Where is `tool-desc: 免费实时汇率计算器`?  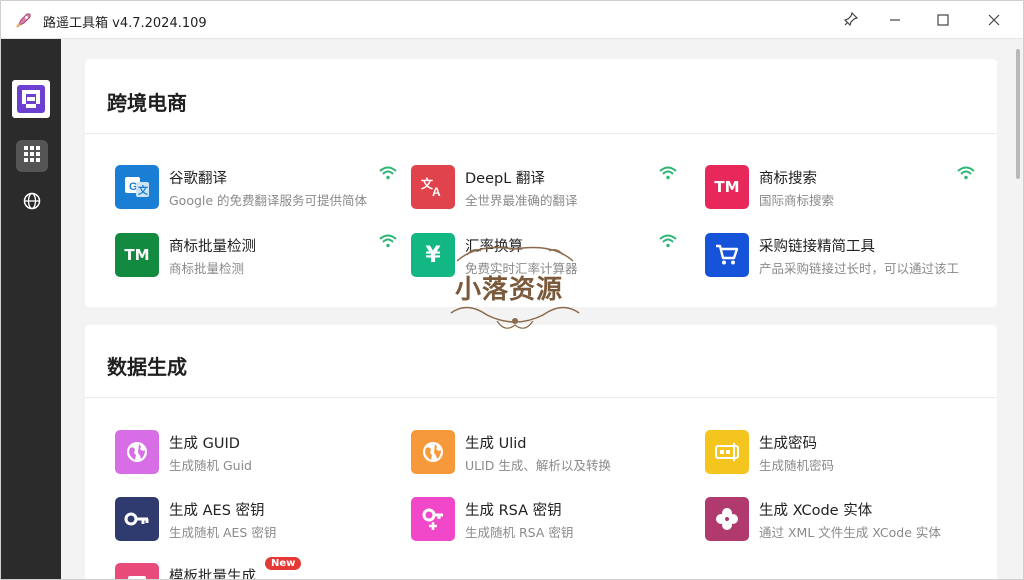 tool-desc: 免费实时汇率计算器 is located at coordinates (521, 268).